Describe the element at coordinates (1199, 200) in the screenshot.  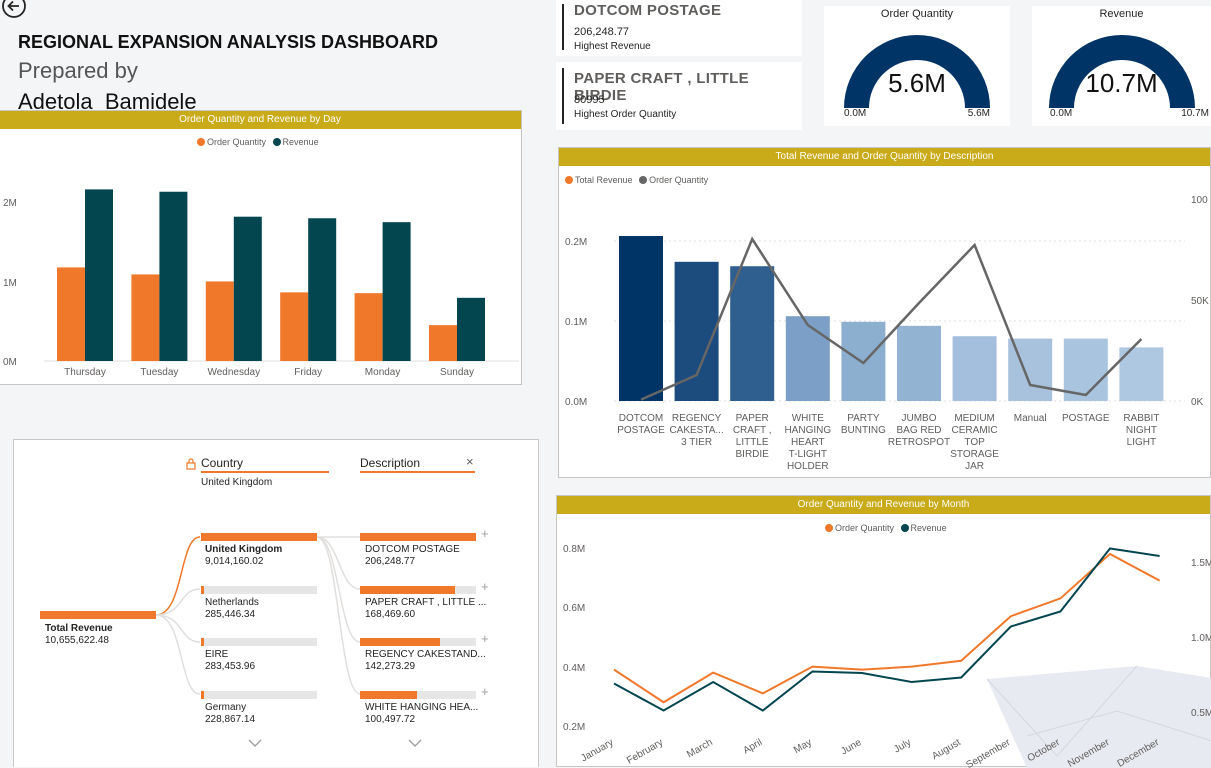
I see `y-tick-right: 100` at that location.